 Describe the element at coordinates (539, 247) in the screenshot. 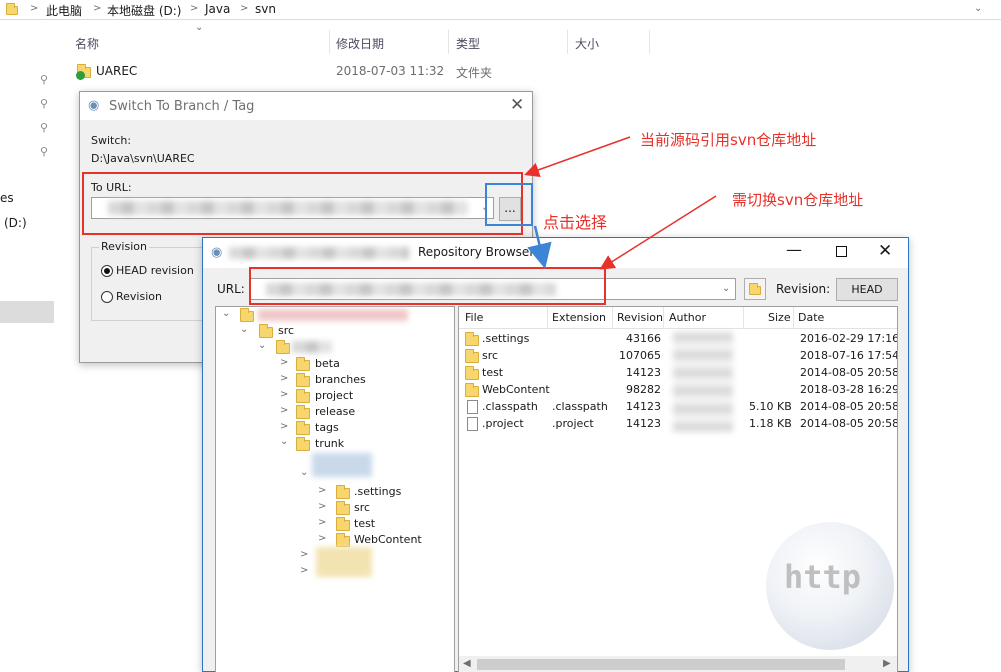

I see `arrow-click-select` at that location.